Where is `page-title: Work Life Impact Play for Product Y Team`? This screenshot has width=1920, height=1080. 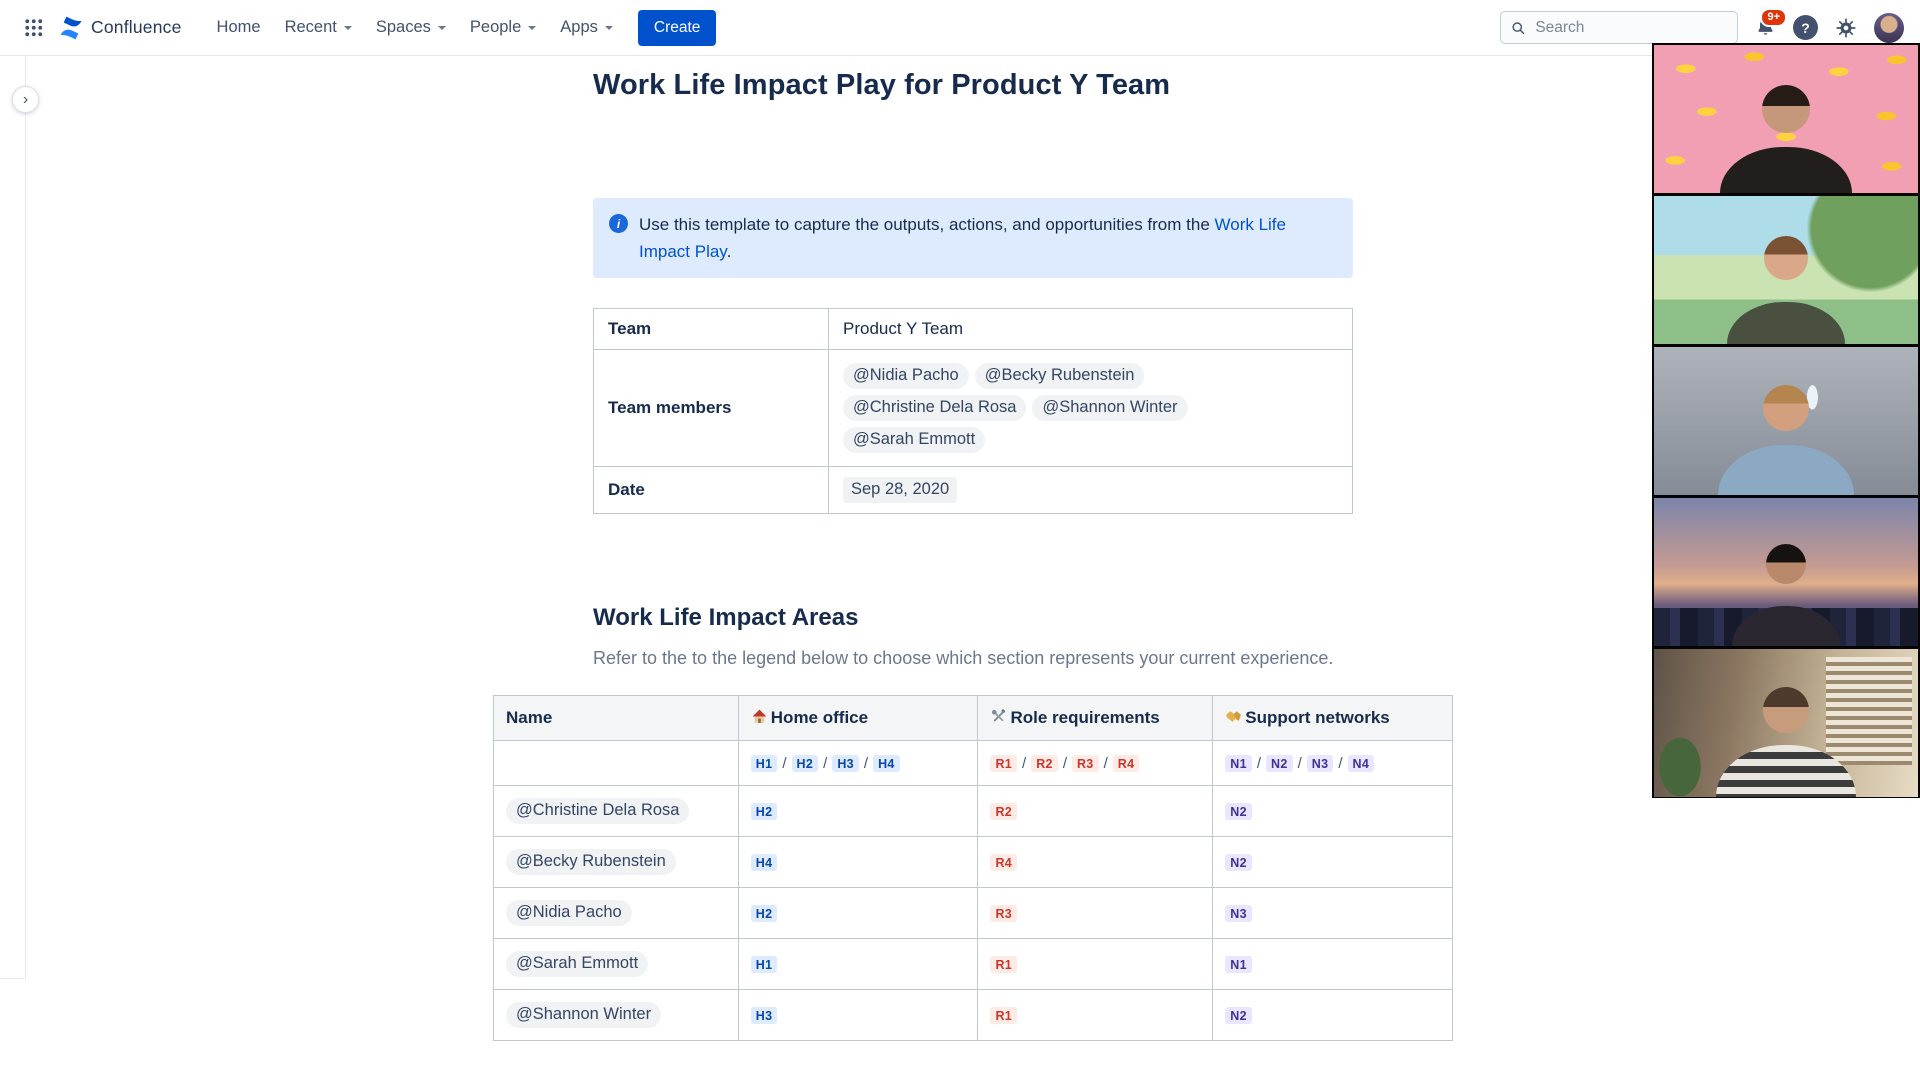
page-title: Work Life Impact Play for Product Y Team is located at coordinates (882, 85).